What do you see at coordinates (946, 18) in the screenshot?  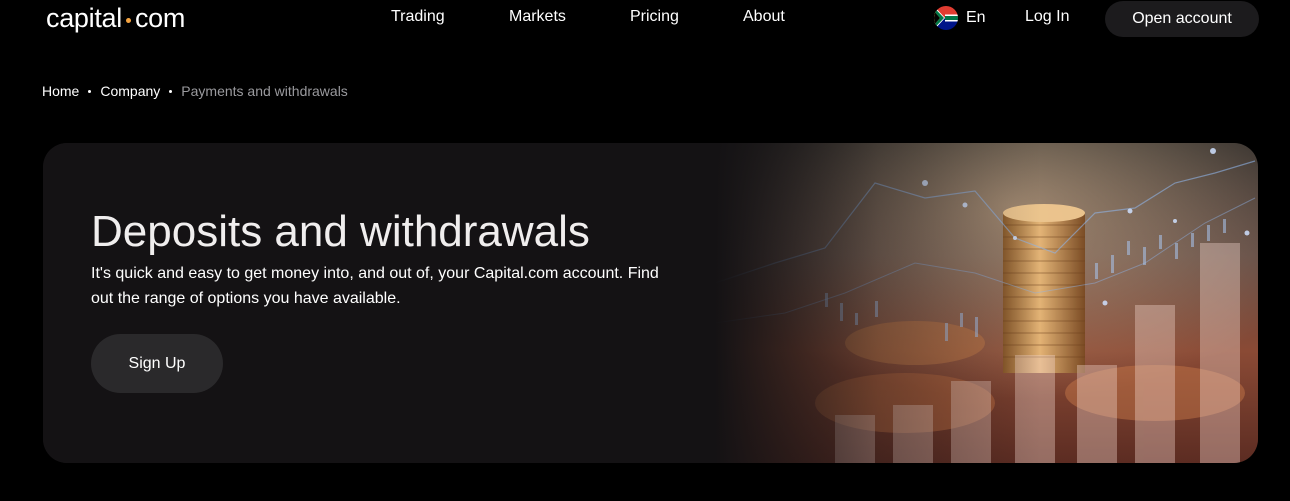 I see `south-africa-flag-icon` at bounding box center [946, 18].